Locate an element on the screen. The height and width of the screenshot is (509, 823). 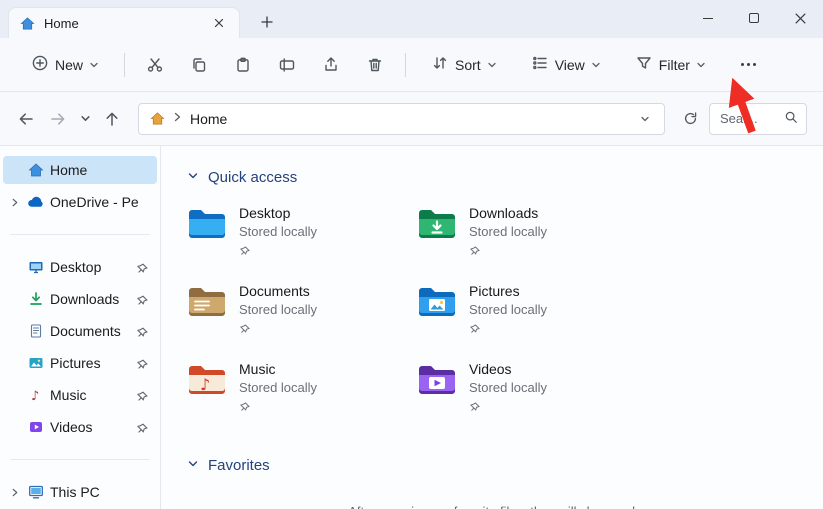
up-button is located at coordinates (112, 119).